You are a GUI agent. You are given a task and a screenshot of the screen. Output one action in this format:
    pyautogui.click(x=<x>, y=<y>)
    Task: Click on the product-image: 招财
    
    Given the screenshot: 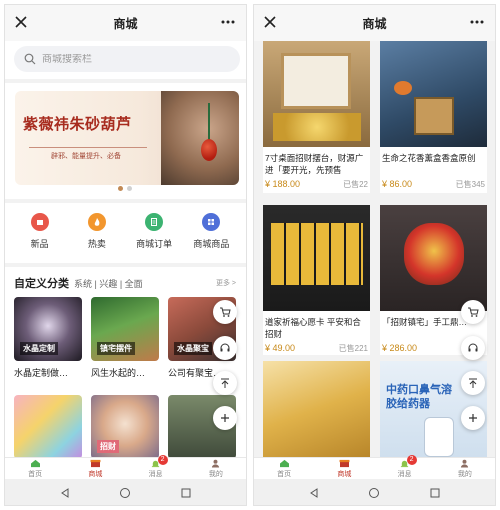 What is the action you would take?
    pyautogui.click(x=125, y=427)
    